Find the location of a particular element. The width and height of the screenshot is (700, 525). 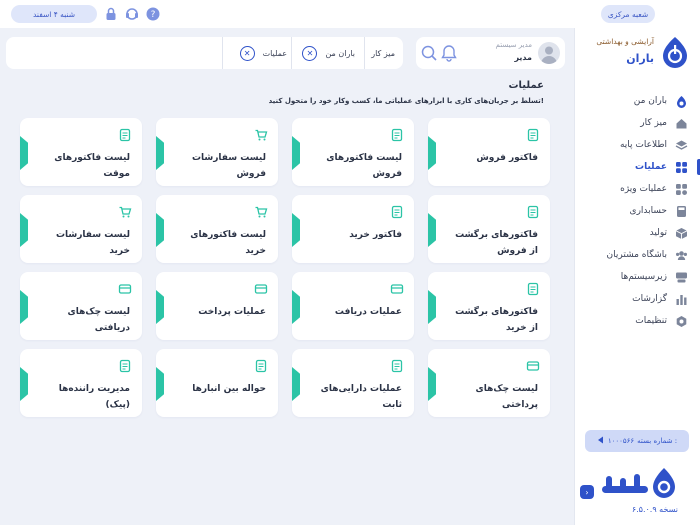

headset-icon is located at coordinates (132, 14).